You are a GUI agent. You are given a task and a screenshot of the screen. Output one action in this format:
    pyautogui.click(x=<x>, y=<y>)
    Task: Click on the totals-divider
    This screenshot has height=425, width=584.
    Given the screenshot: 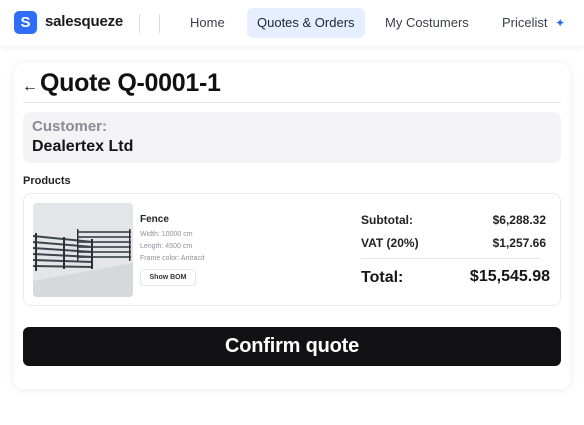 What is the action you would take?
    pyautogui.click(x=451, y=258)
    